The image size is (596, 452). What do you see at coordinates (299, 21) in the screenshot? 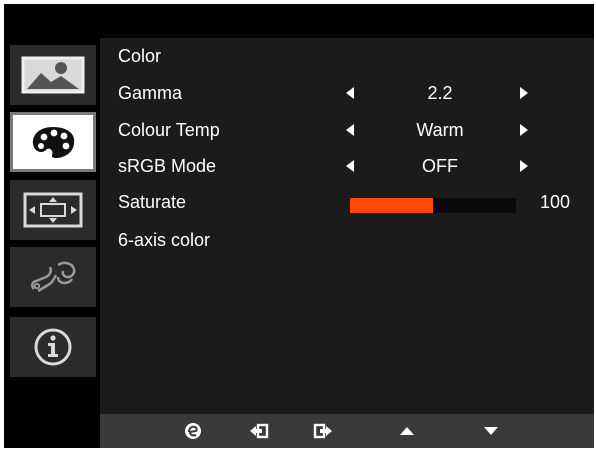
I see `top-bar` at bounding box center [299, 21].